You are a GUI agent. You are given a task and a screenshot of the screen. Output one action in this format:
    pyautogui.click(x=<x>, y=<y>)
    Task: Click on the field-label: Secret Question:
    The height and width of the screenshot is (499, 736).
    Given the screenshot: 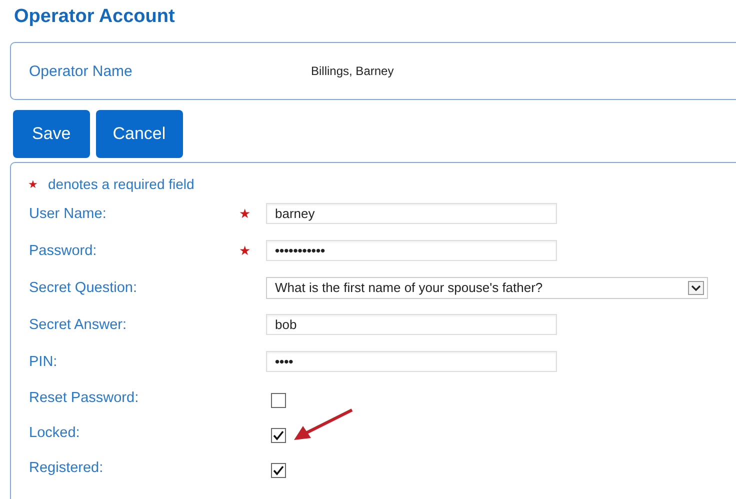 What is the action you would take?
    pyautogui.click(x=83, y=288)
    